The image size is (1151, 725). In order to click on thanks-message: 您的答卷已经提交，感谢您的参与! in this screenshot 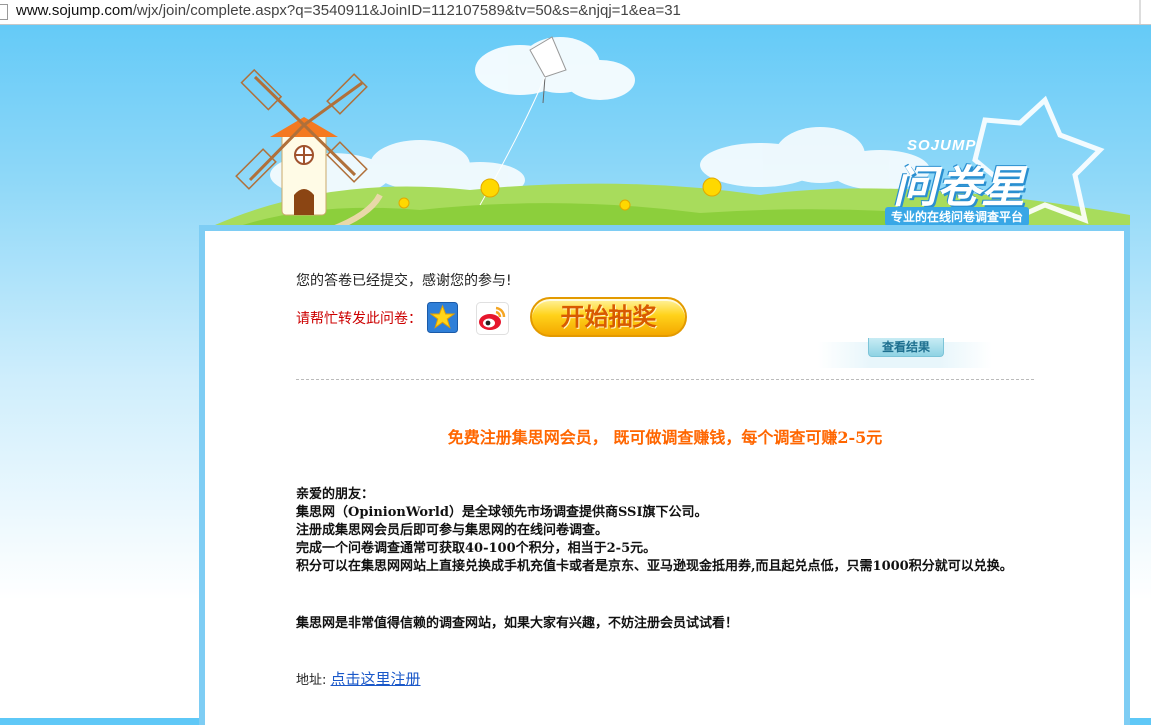, I will do `click(404, 281)`.